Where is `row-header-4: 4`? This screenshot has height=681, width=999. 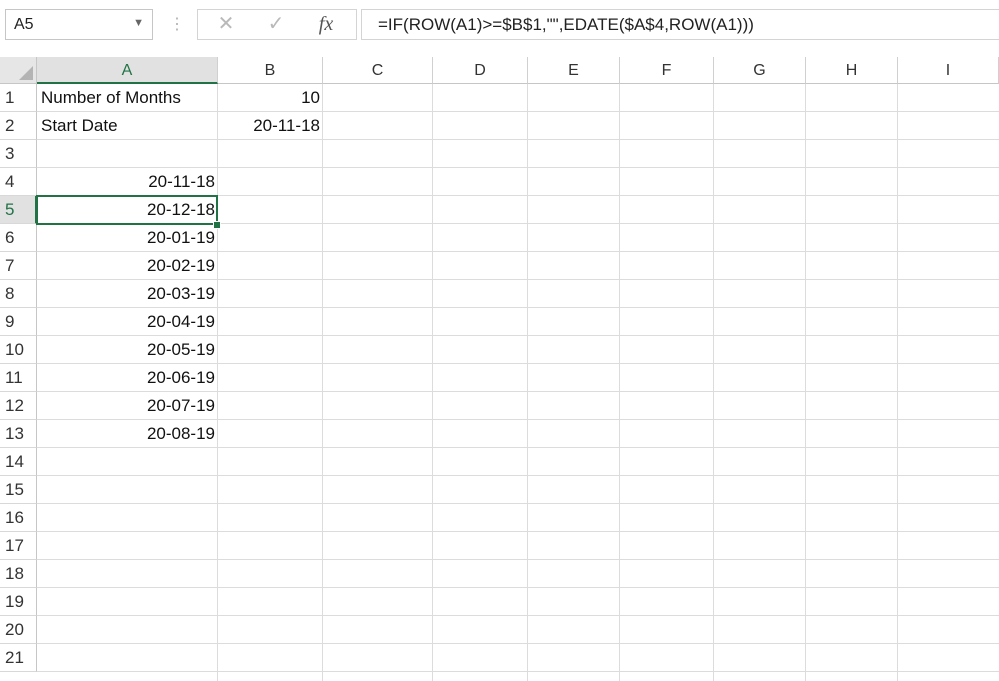 row-header-4: 4 is located at coordinates (18, 182).